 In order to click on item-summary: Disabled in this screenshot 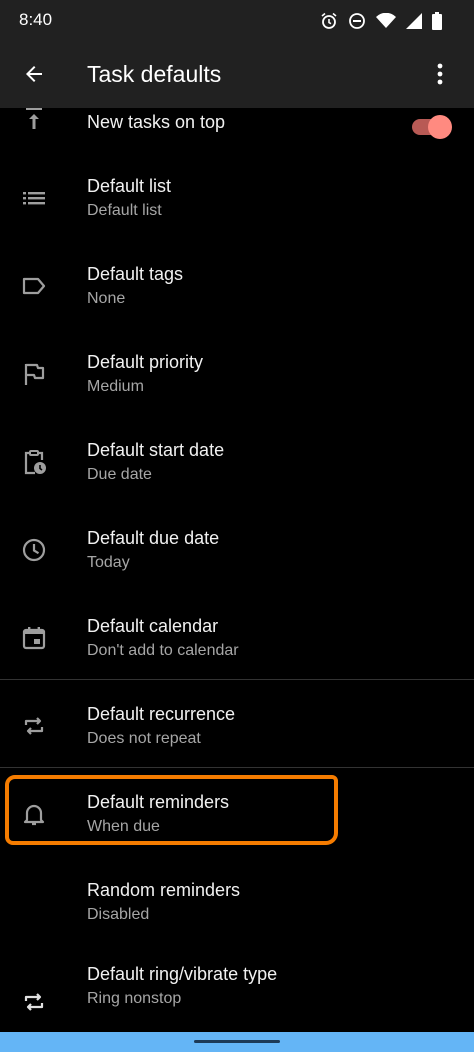, I will do `click(118, 914)`.